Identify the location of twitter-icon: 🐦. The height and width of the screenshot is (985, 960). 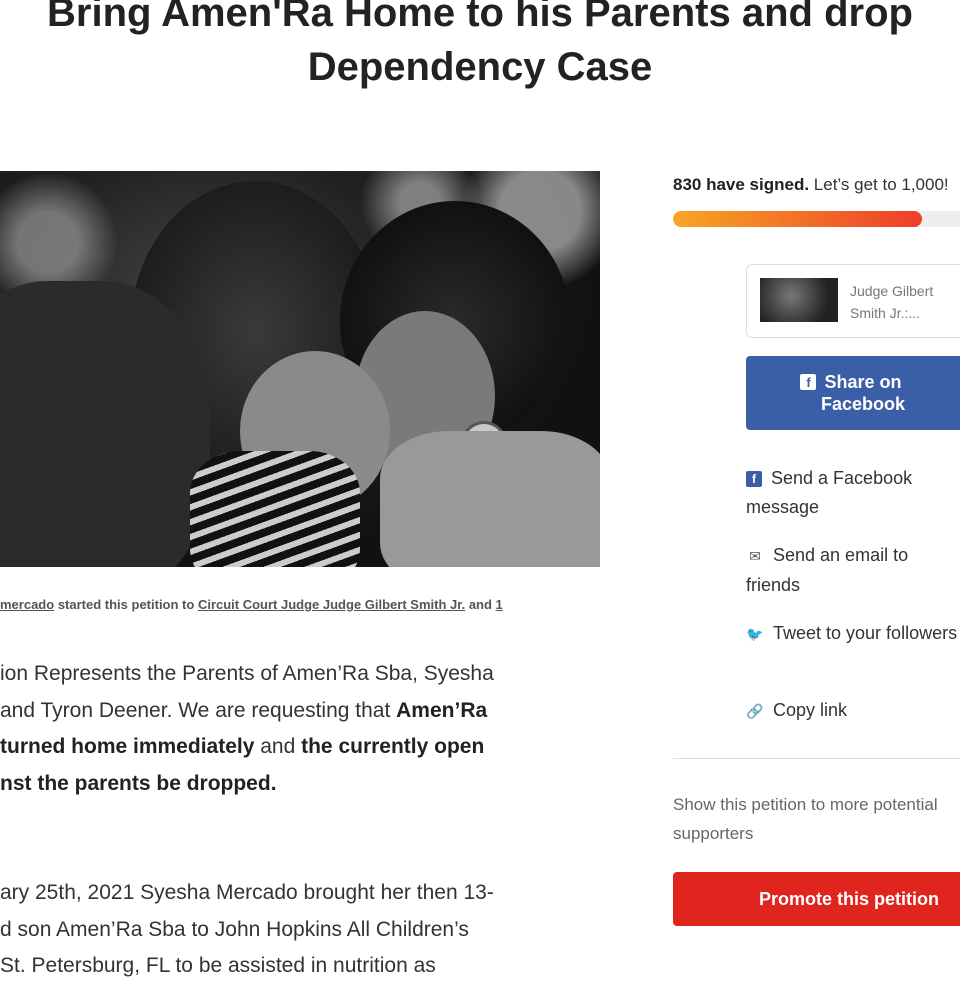
(755, 634).